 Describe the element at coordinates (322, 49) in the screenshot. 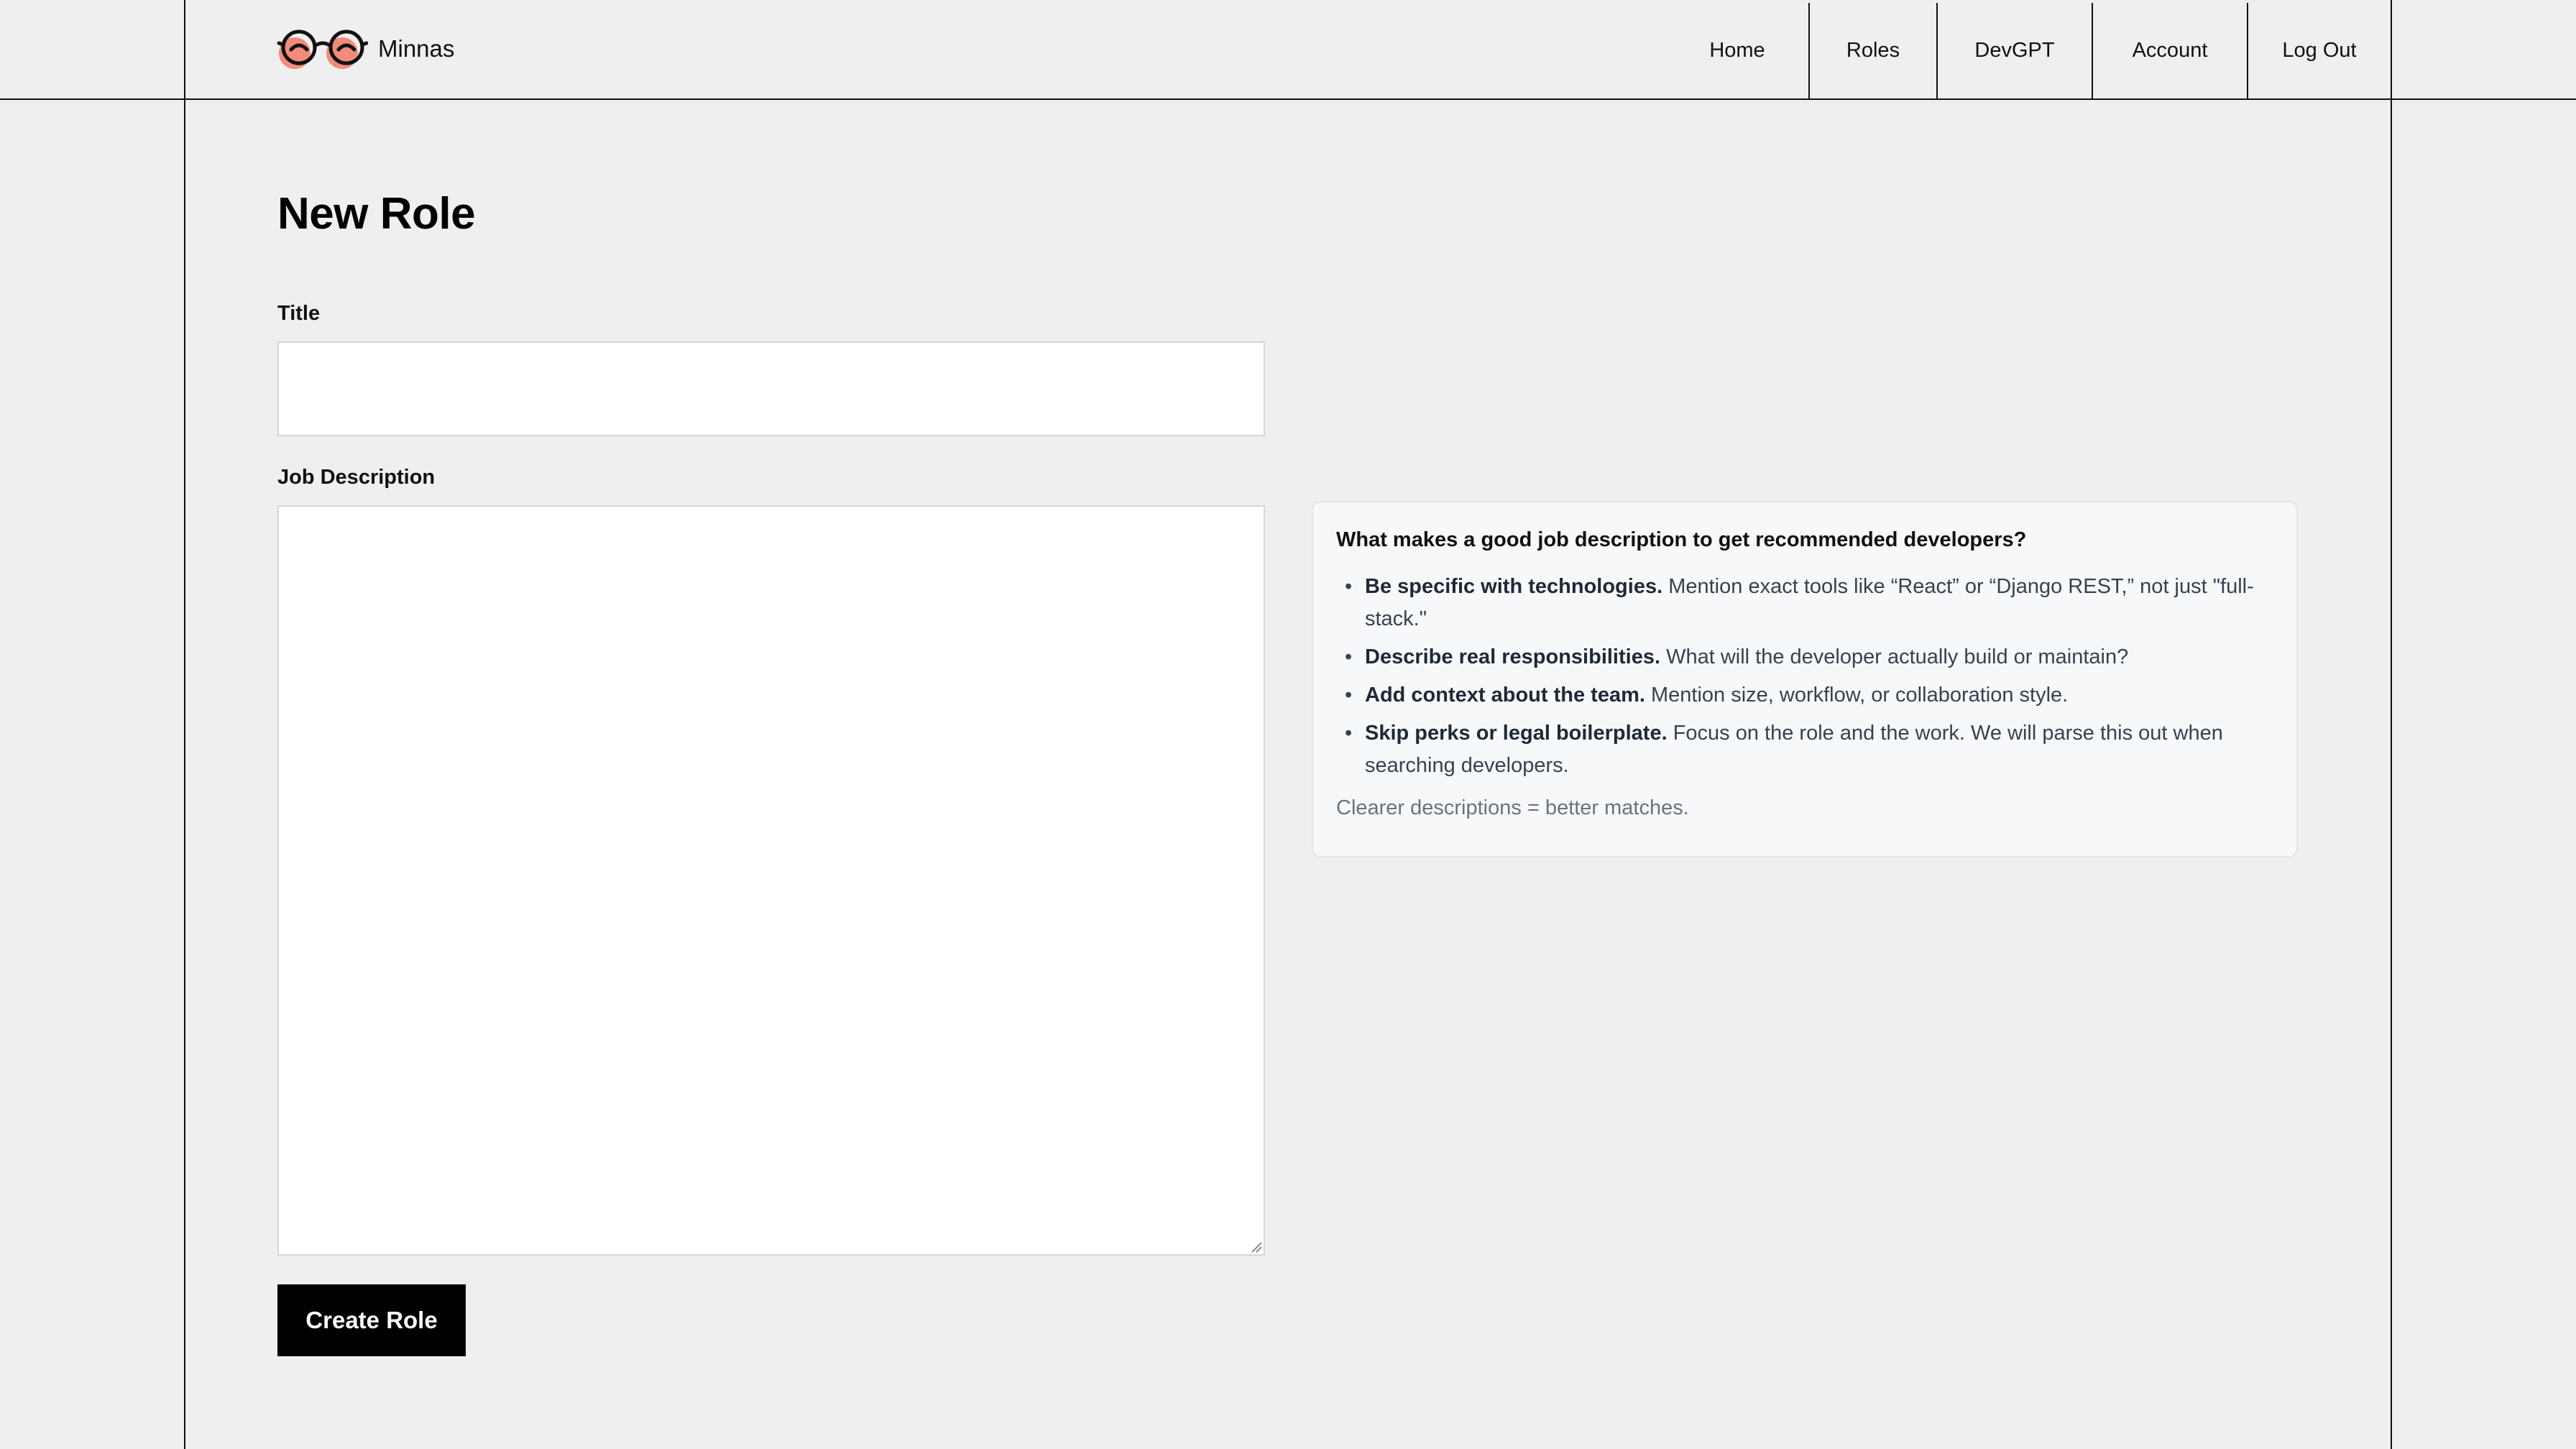

I see `glasses-logo-icon` at that location.